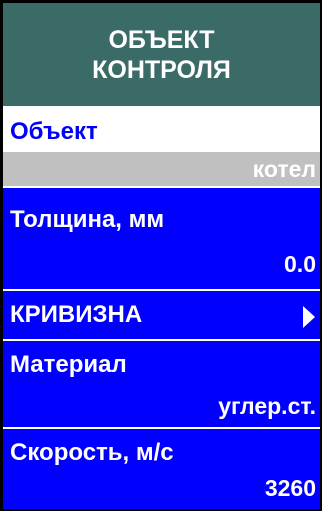  What do you see at coordinates (161, 70) in the screenshot?
I see `panel-title-line2: КОНТРОЛЯ` at bounding box center [161, 70].